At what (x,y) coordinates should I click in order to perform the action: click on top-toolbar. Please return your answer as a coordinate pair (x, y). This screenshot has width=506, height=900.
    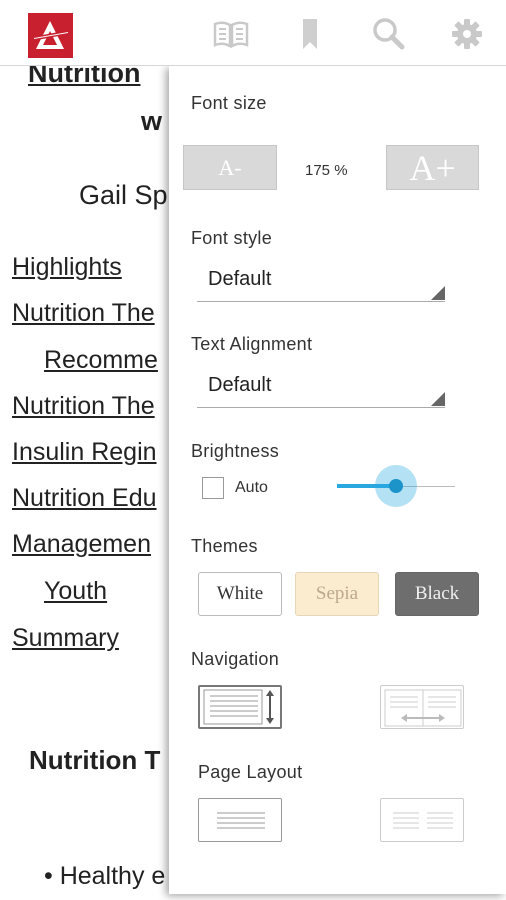
    Looking at the image, I should click on (253, 33).